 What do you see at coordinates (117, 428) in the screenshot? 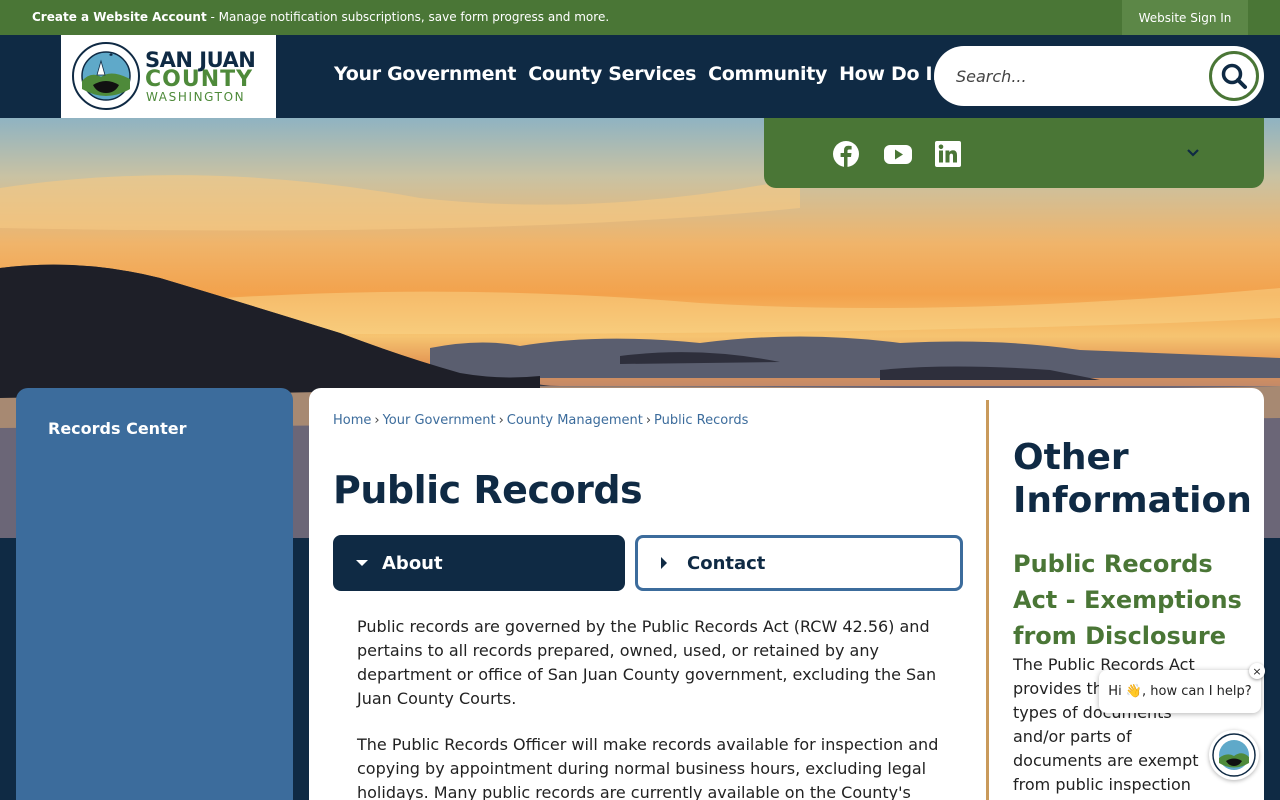
I see `sidebar-item-records-center: Records Center` at bounding box center [117, 428].